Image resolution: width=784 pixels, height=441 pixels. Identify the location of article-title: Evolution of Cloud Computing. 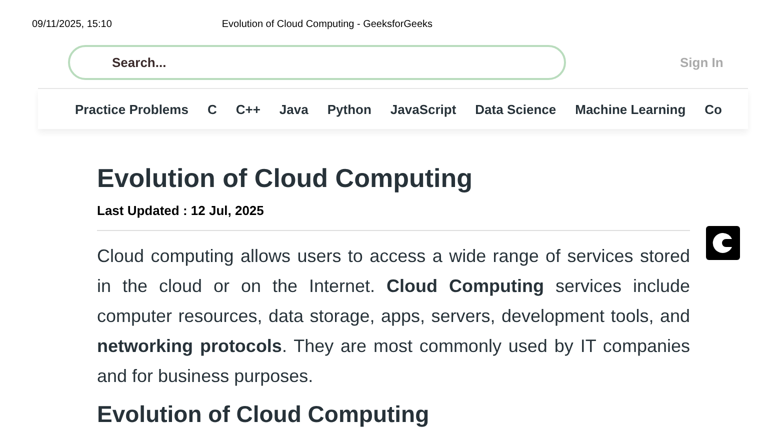
(285, 178).